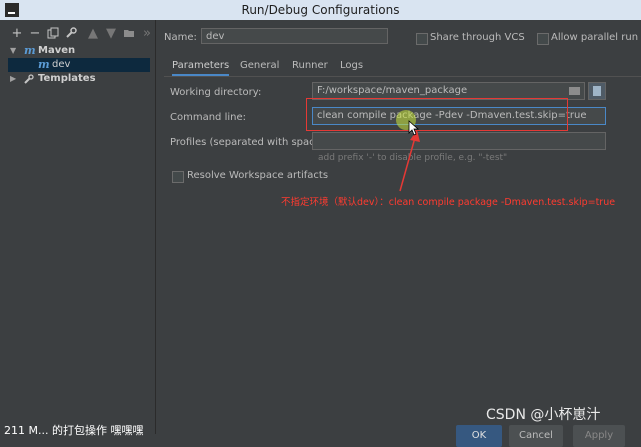  I want to click on title-bar: Run/Debug Configurations, so click(320, 10).